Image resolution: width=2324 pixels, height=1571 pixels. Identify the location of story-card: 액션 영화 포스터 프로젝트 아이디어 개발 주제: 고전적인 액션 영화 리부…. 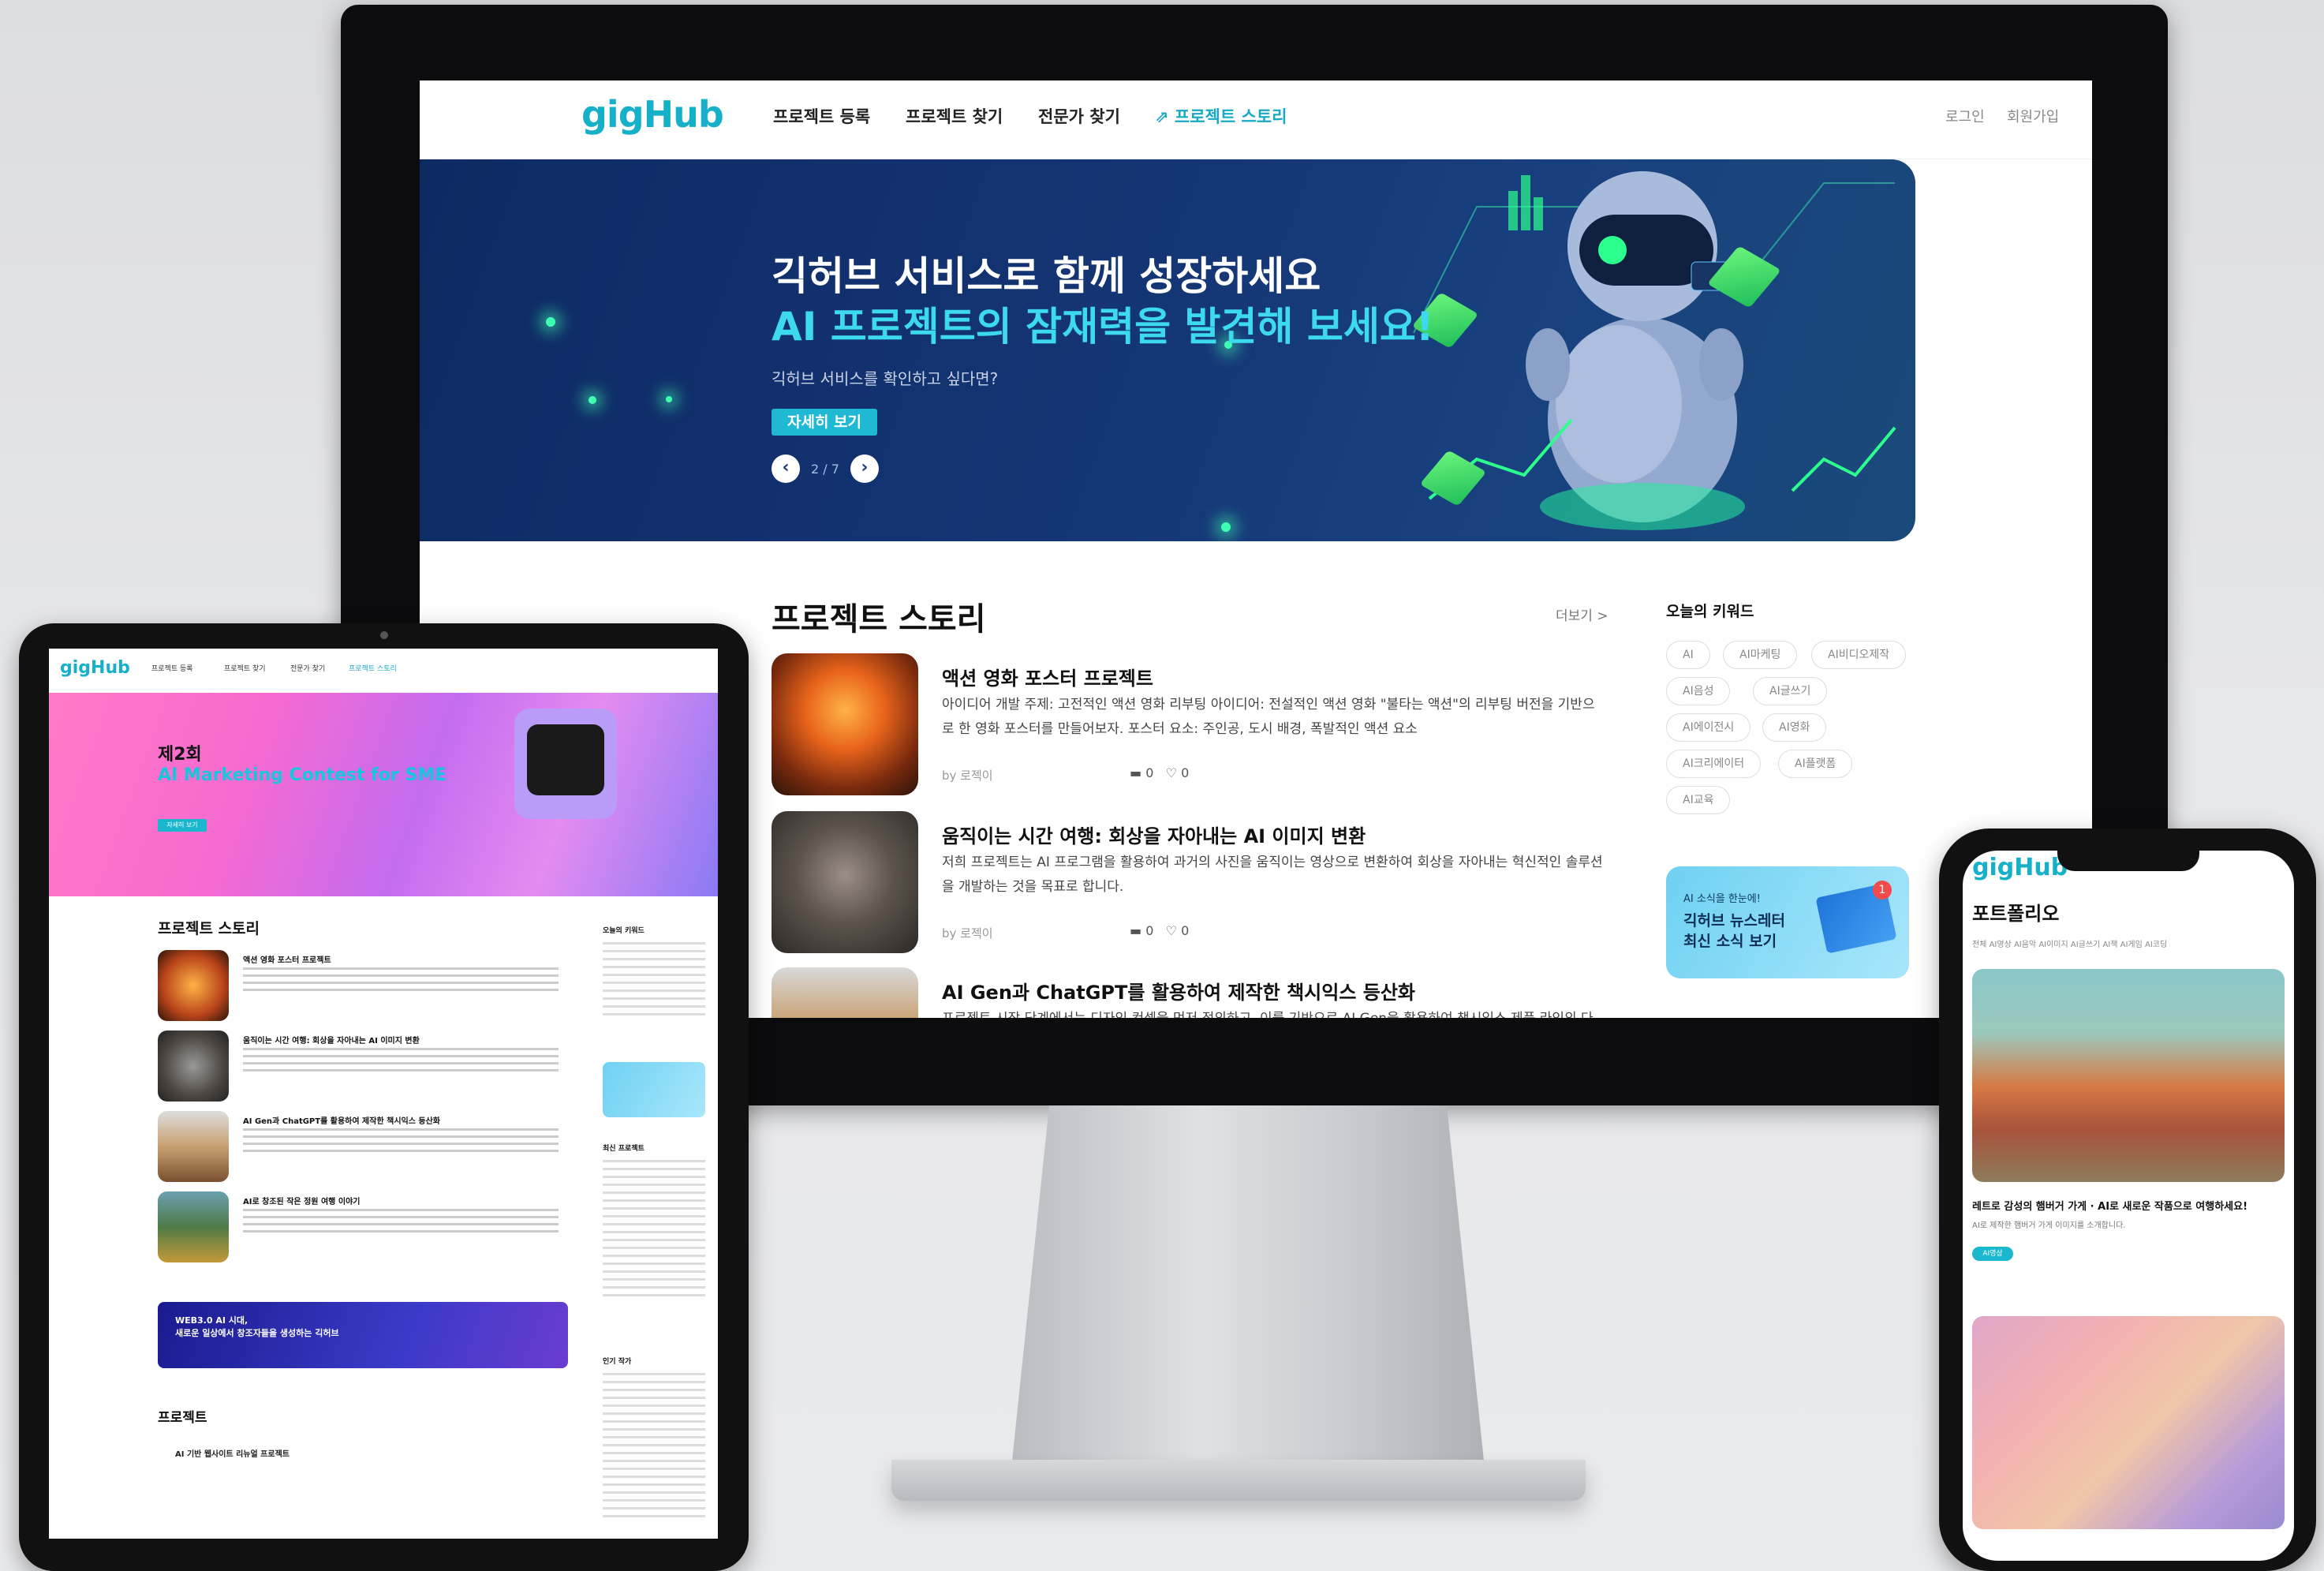
(1184, 724).